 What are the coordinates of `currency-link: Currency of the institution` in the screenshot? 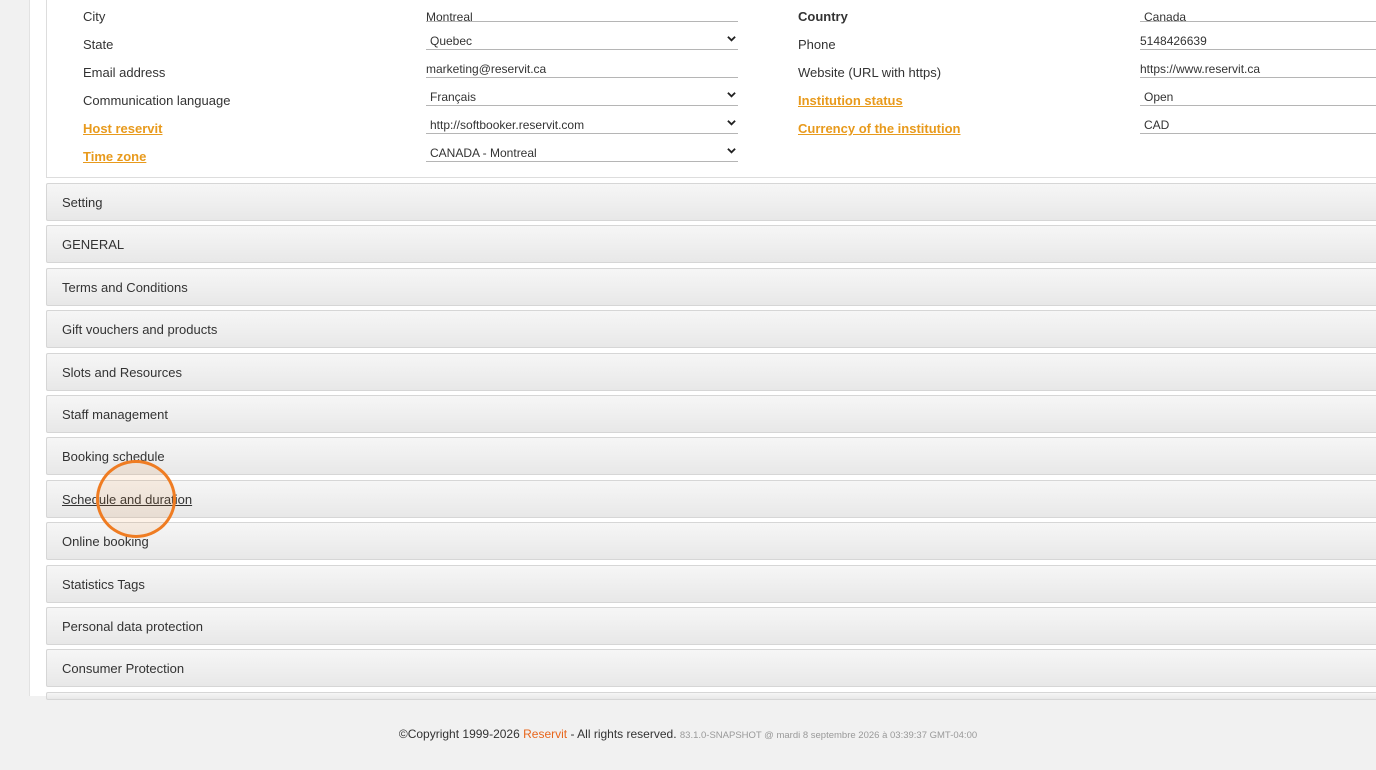 It's located at (879, 128).